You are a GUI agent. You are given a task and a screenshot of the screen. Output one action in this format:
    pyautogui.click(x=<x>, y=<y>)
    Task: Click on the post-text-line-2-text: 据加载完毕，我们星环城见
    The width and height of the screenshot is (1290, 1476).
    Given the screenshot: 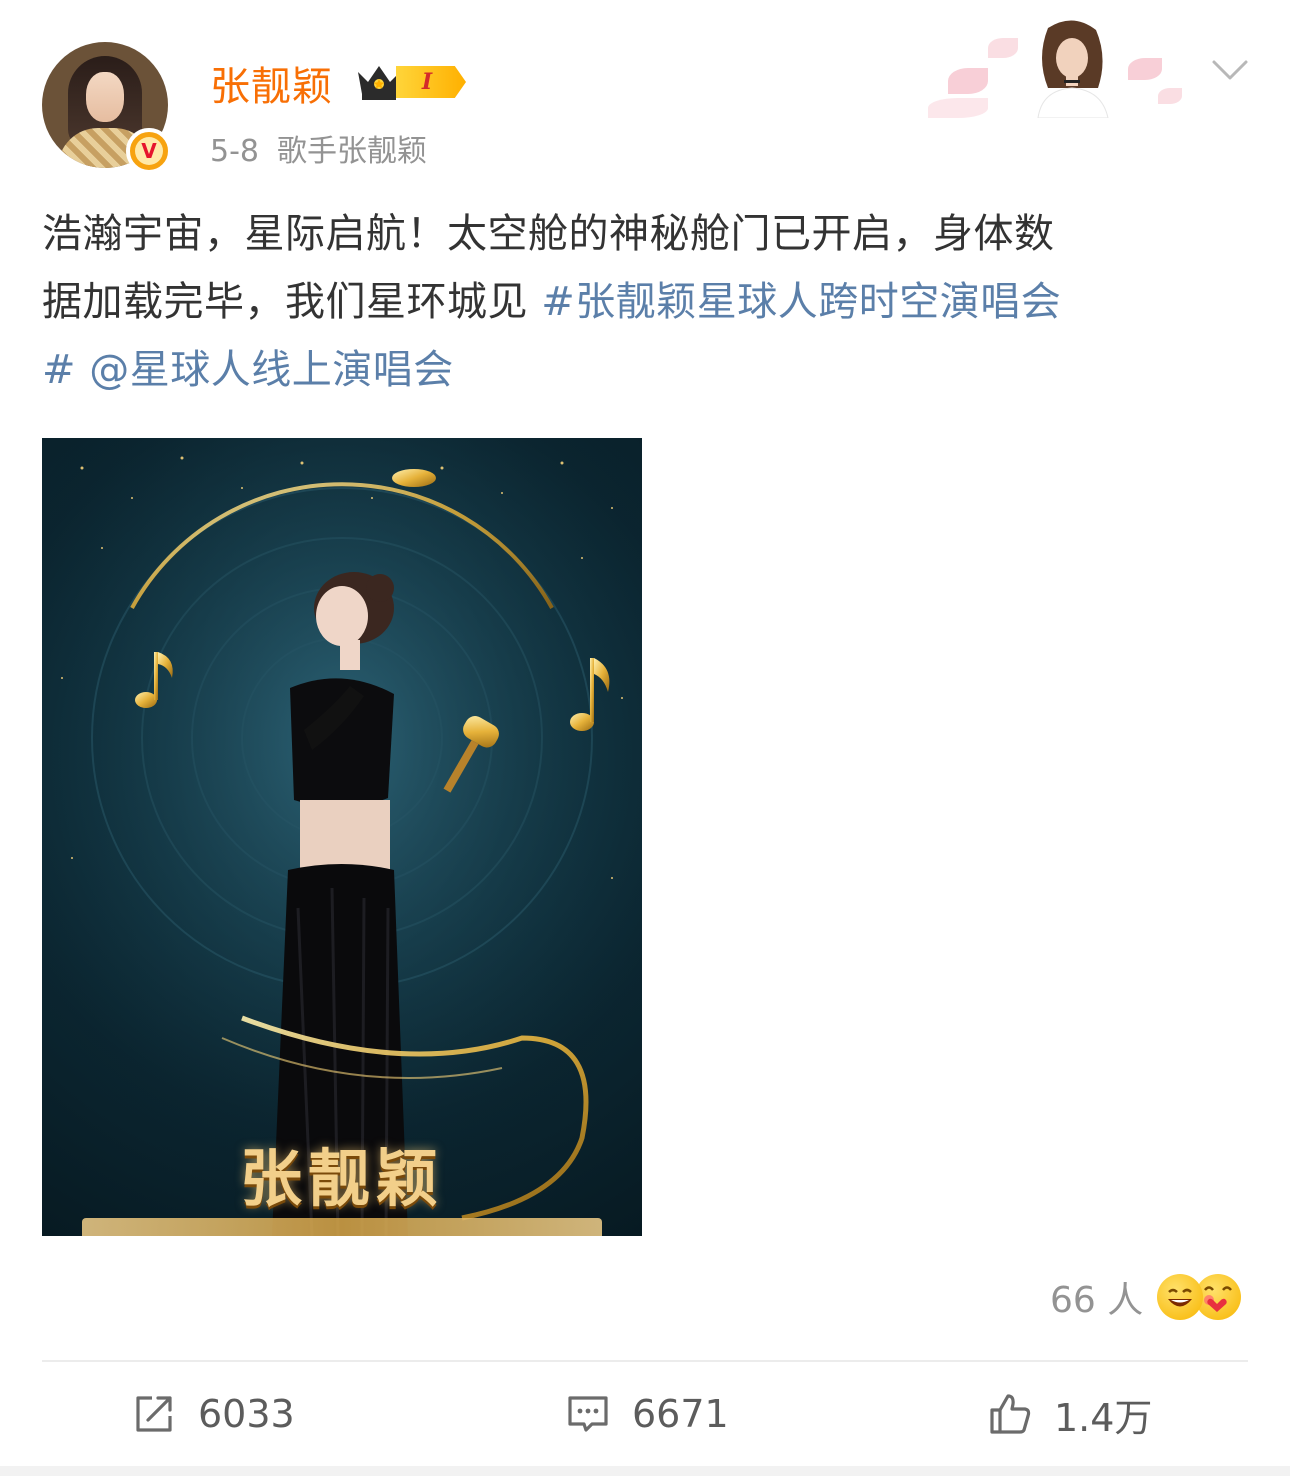 What is the action you would take?
    pyautogui.click(x=292, y=302)
    